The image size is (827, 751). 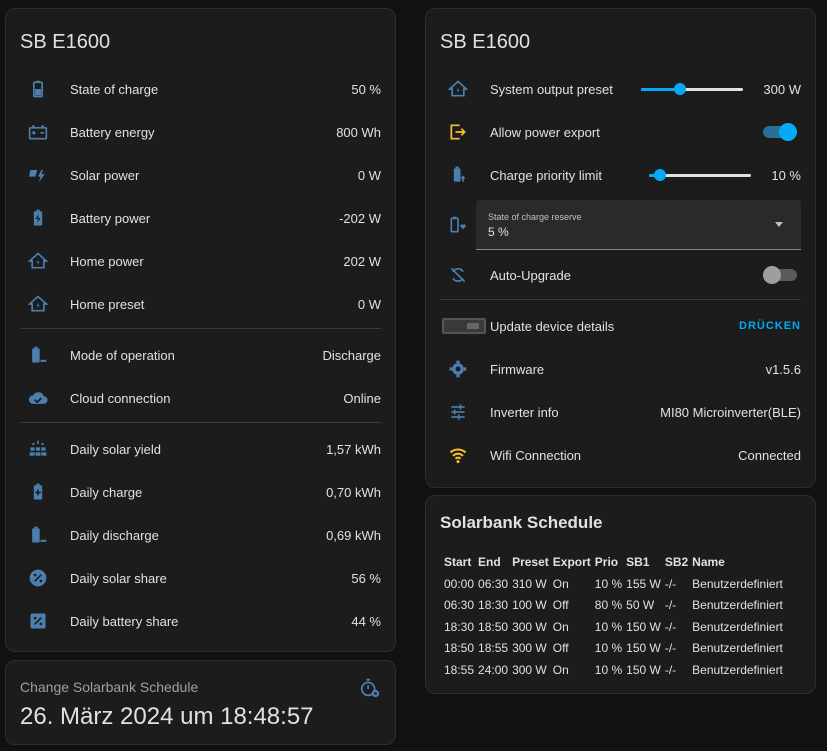 I want to click on entity-value: -202 W, so click(x=360, y=218).